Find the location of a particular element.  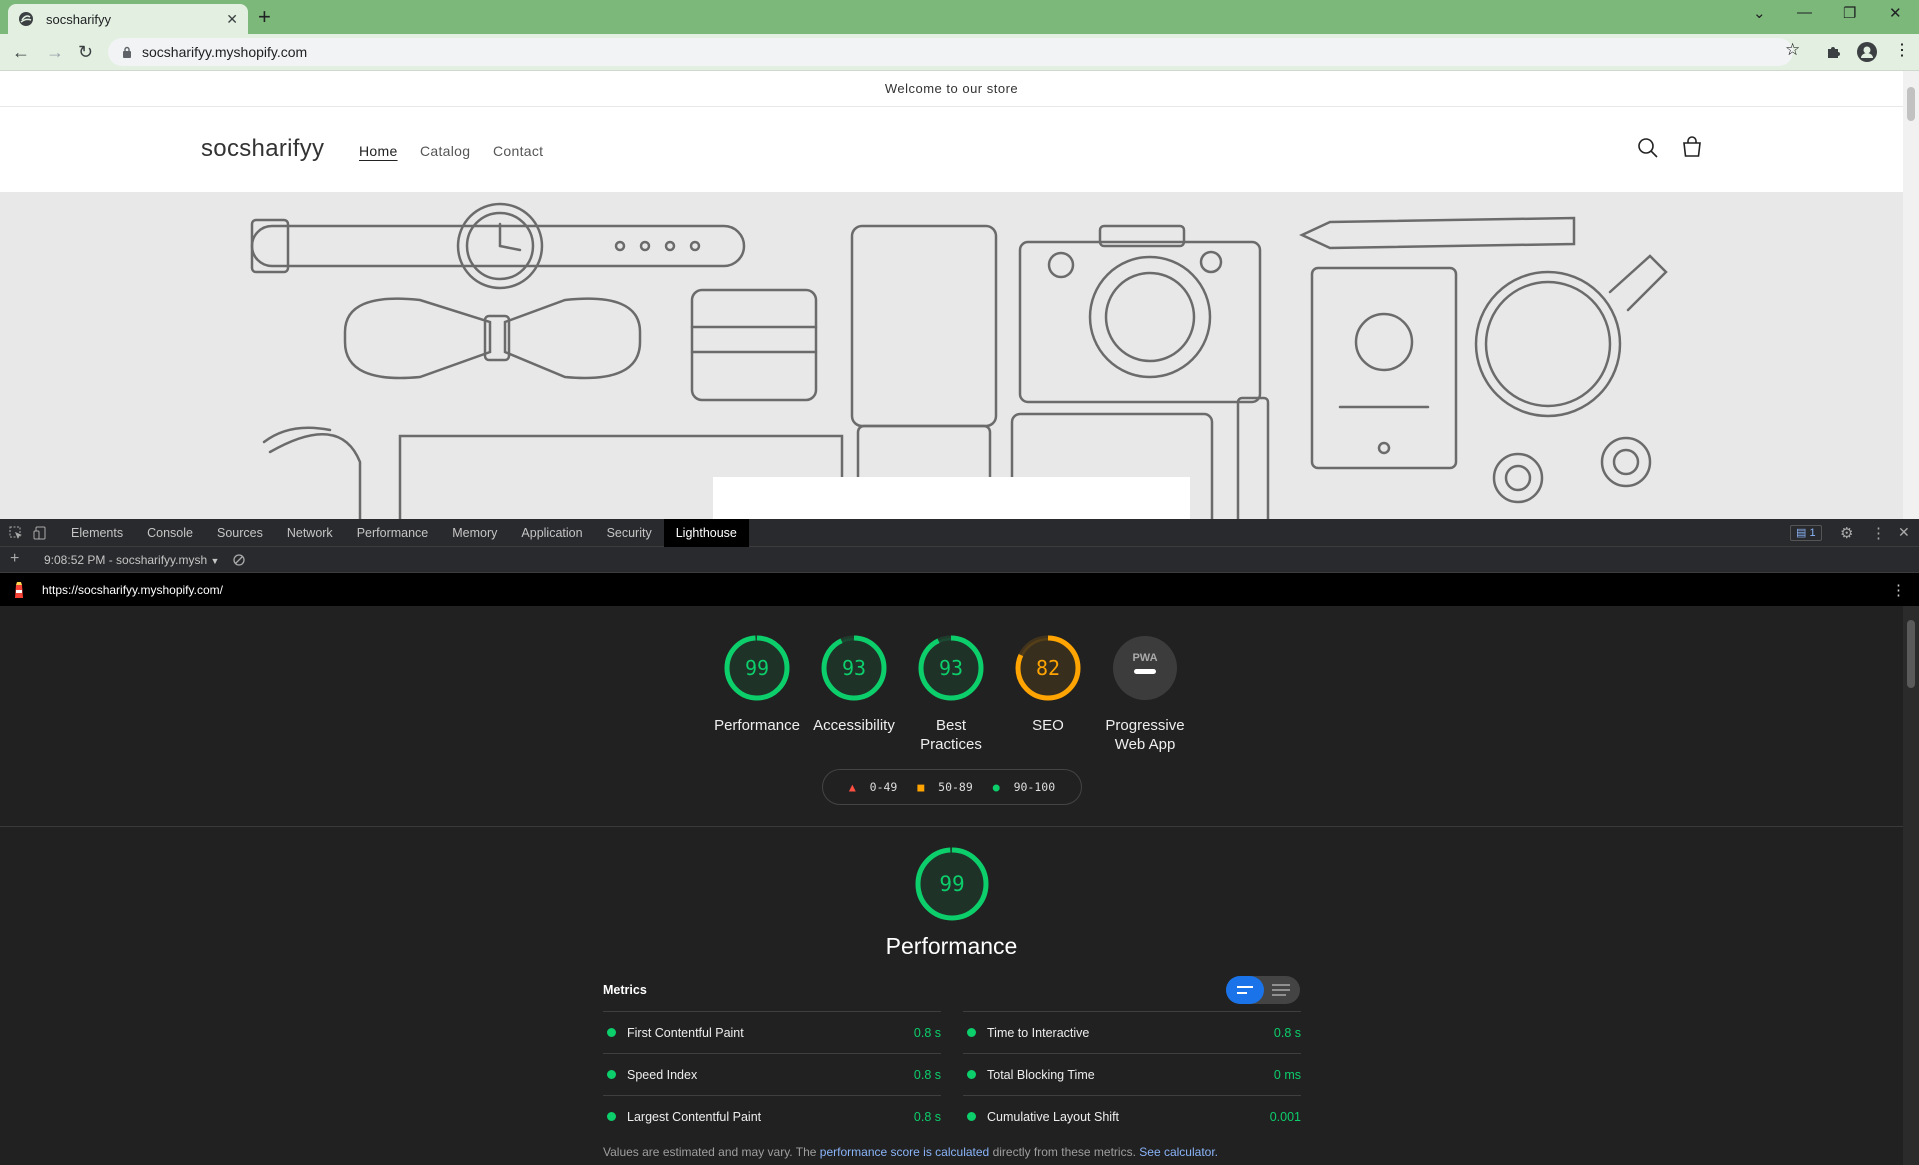

performance-score: 99 is located at coordinates (951, 884).